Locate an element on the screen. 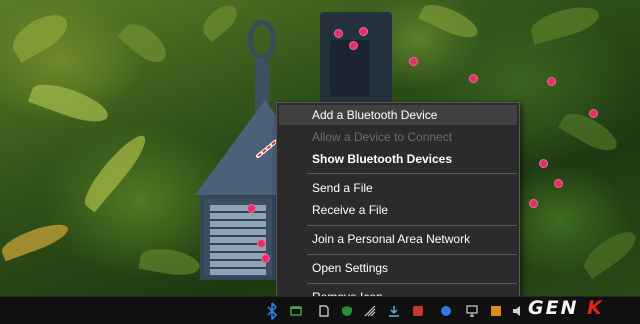  menu-item-show-bluetooth-devices: Show Bluetooth Devices is located at coordinates (398, 159).